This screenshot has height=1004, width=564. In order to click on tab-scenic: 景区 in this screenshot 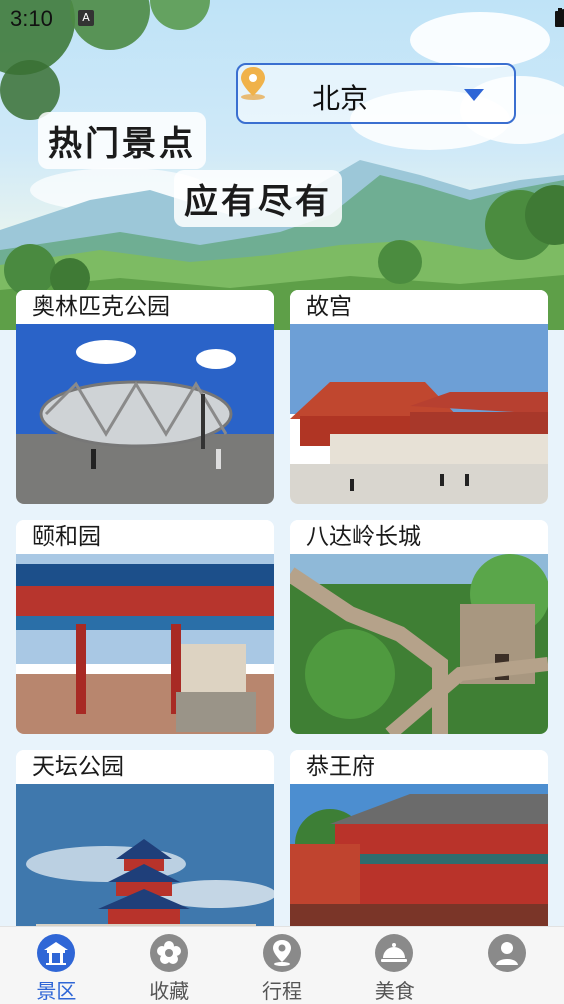, I will do `click(56, 965)`.